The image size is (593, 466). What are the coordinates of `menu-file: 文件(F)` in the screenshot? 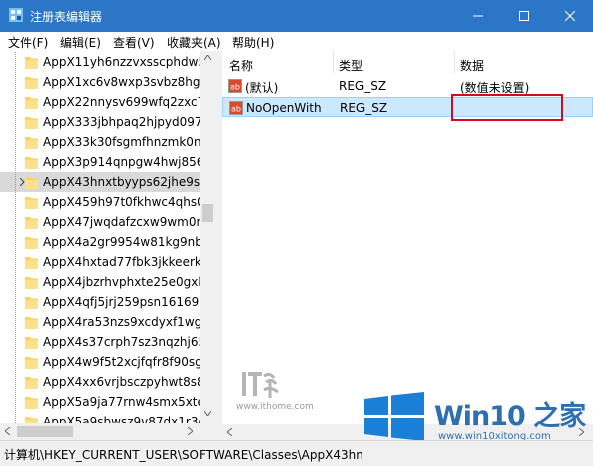 It's located at (28, 42).